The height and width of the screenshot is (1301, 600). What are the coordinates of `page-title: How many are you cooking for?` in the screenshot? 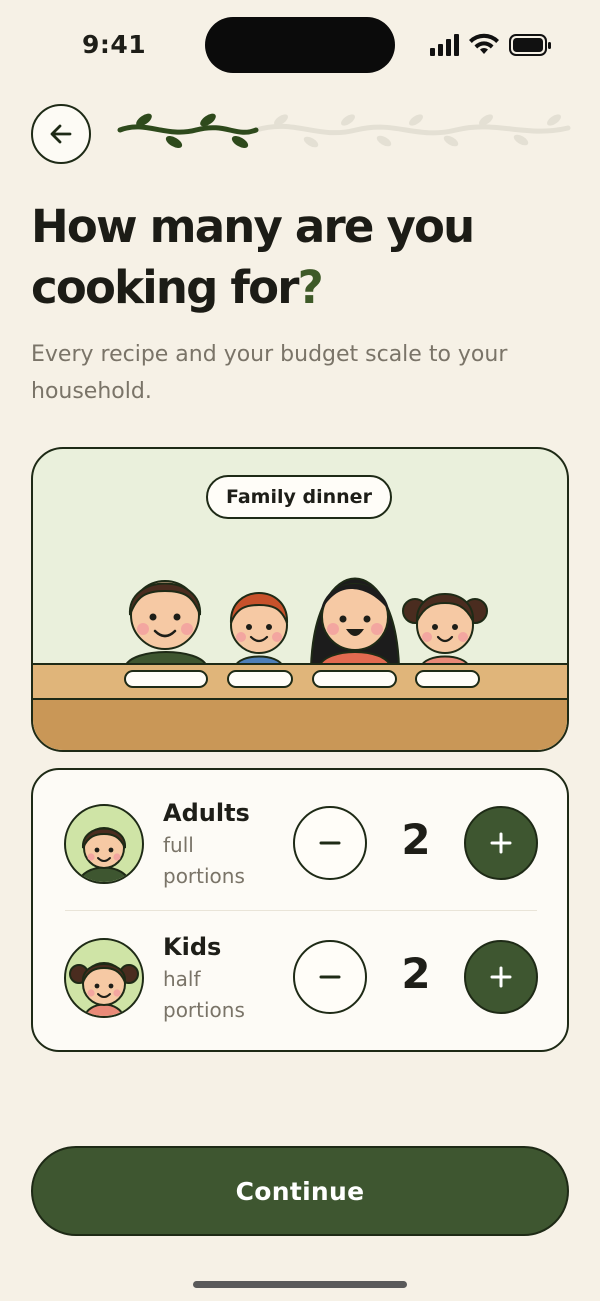 It's located at (301, 257).